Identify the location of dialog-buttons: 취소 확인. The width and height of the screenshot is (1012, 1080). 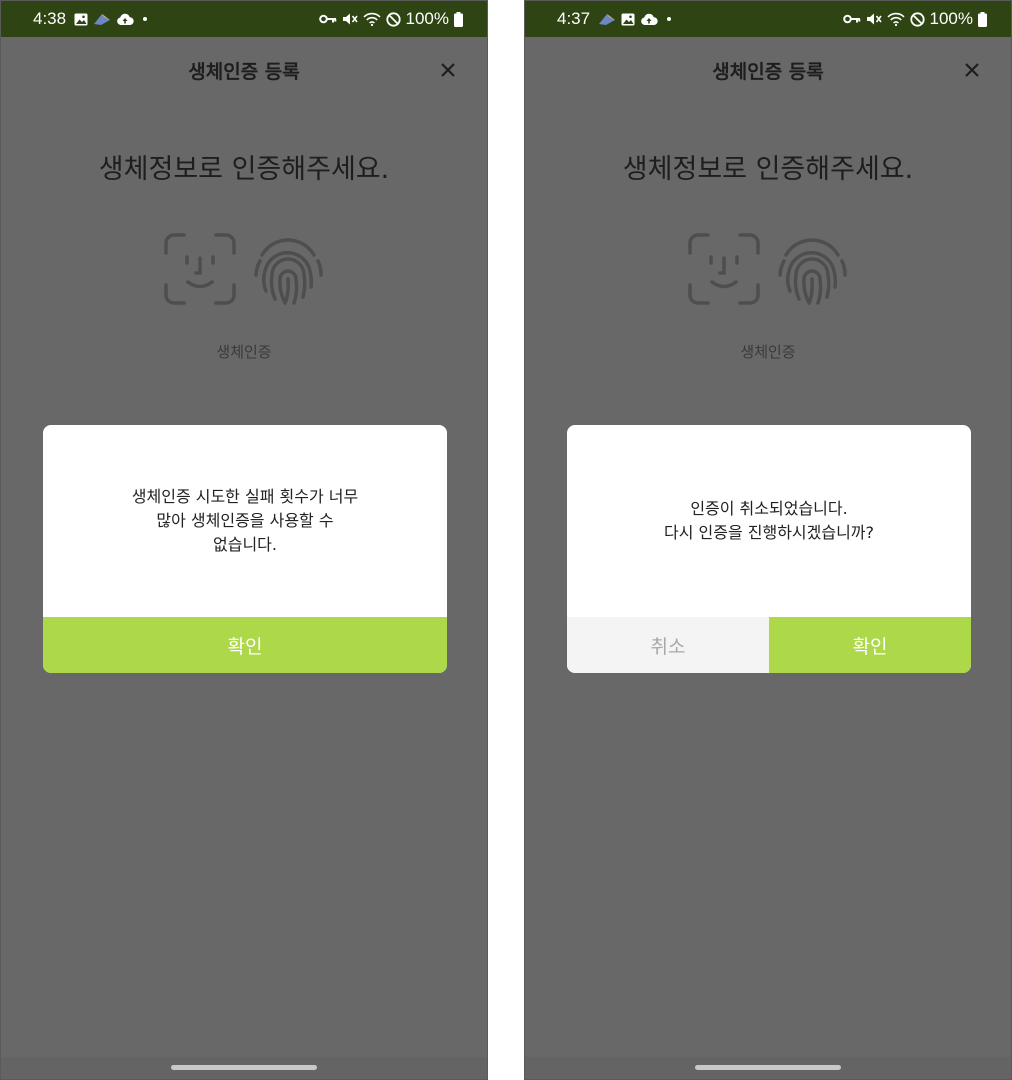
(769, 645).